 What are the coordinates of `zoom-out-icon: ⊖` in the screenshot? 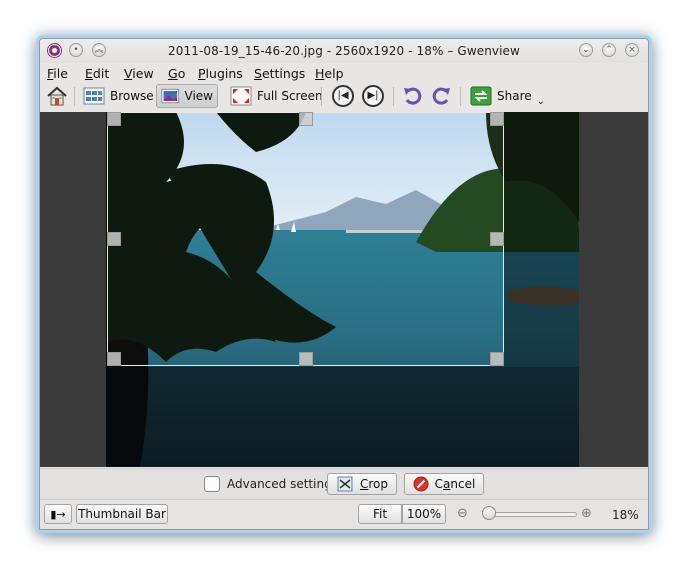 It's located at (462, 513).